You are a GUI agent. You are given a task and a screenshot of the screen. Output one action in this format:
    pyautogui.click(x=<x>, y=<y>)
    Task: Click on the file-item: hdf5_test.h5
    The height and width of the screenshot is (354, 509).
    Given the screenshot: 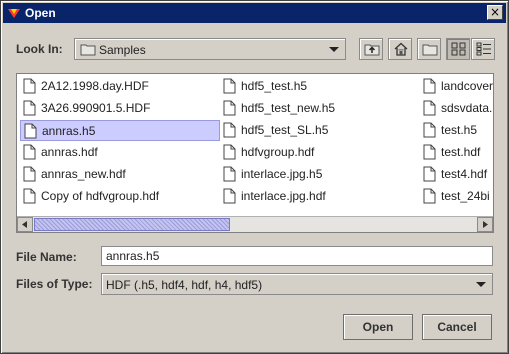 What is the action you would take?
    pyautogui.click(x=318, y=86)
    